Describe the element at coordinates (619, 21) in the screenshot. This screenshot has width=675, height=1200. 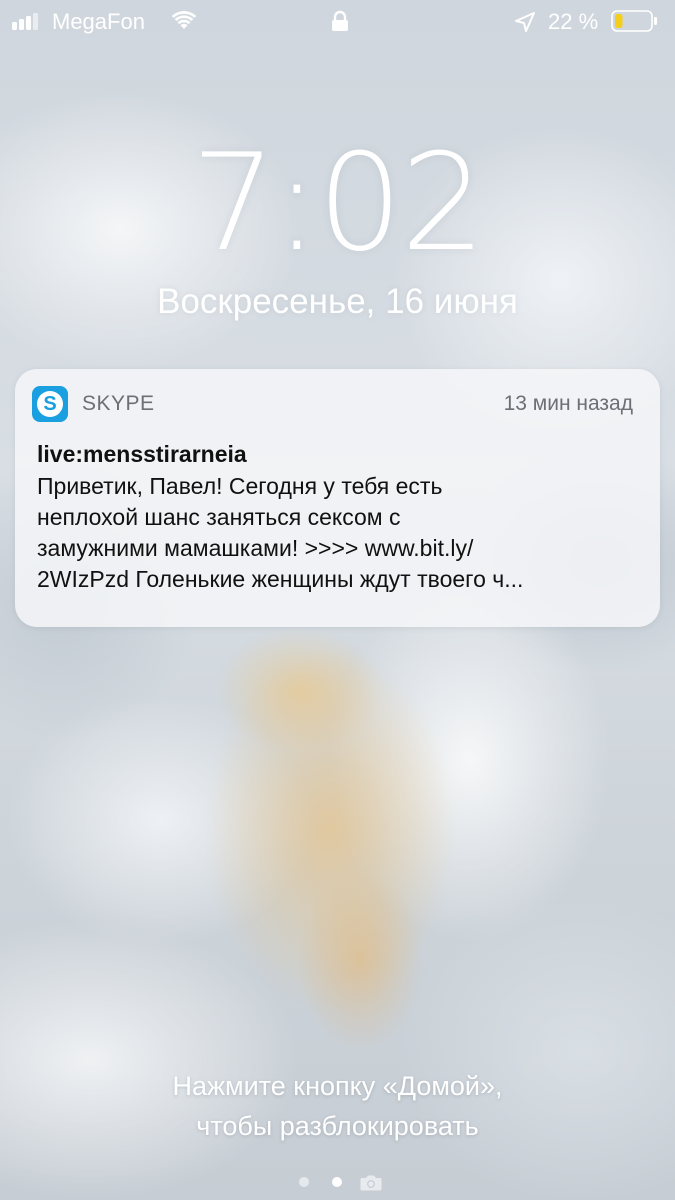
I see `battery-fill` at that location.